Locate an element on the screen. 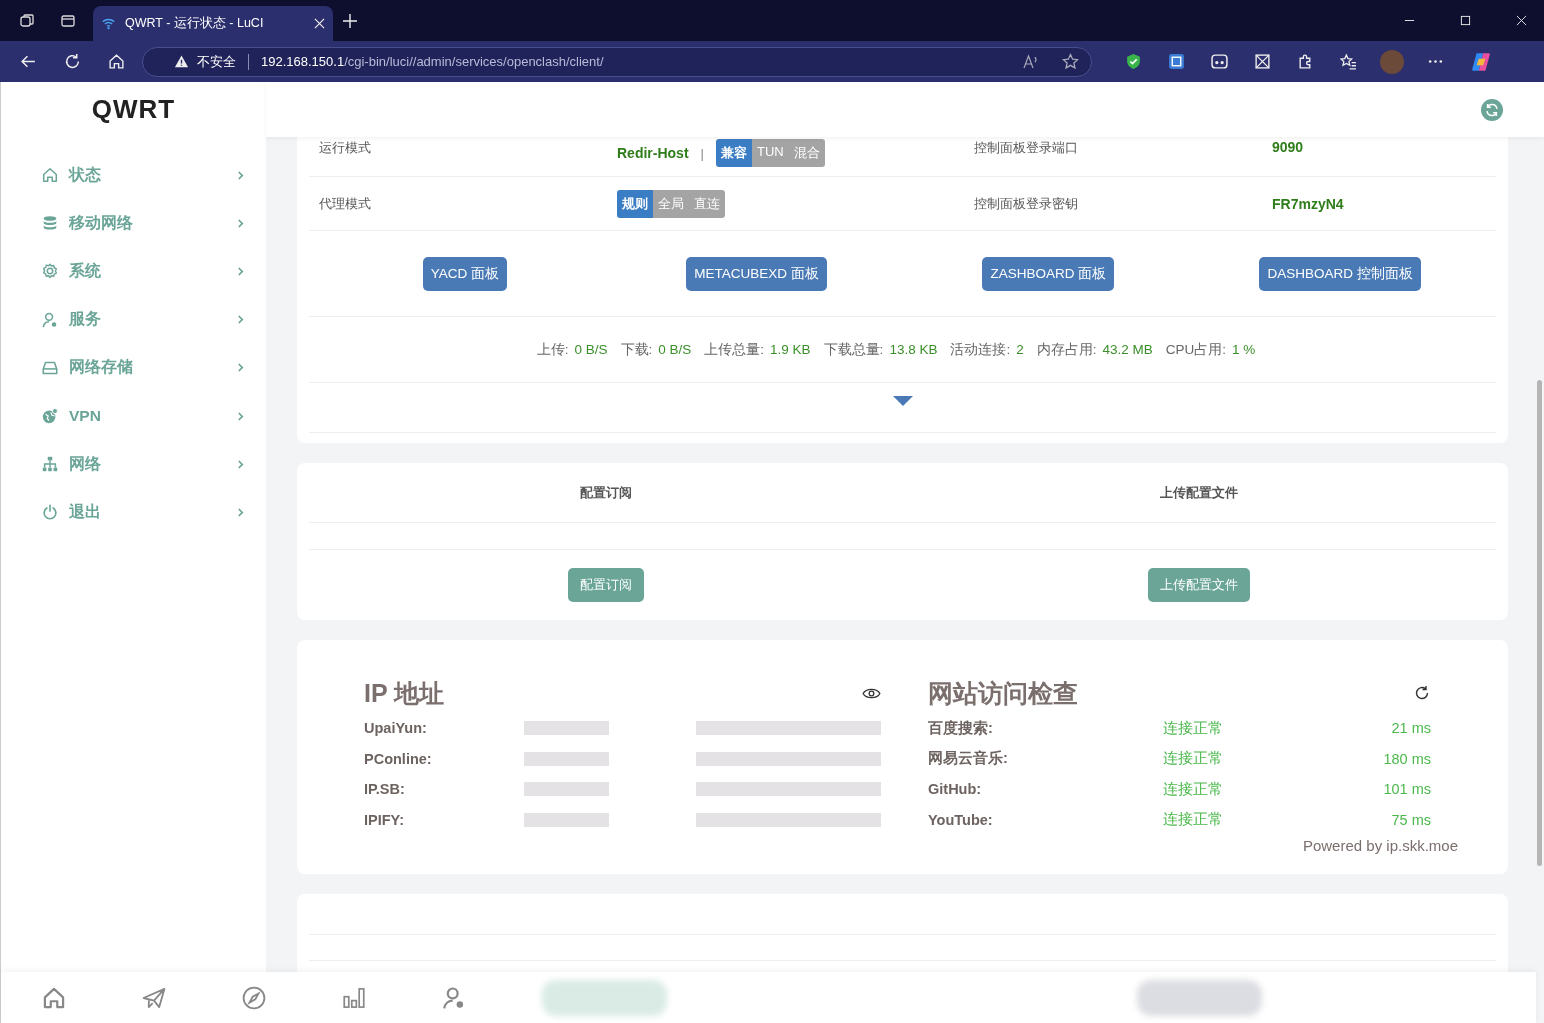 The image size is (1544, 1023). latency-value: 101 ms is located at coordinates (1407, 789).